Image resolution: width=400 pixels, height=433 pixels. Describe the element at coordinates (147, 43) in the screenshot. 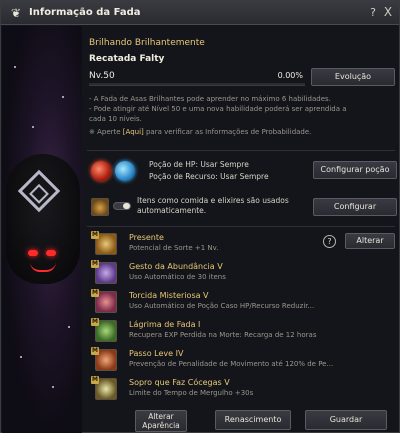

I see `fairy-name: Brilhando Brilhantemente` at that location.